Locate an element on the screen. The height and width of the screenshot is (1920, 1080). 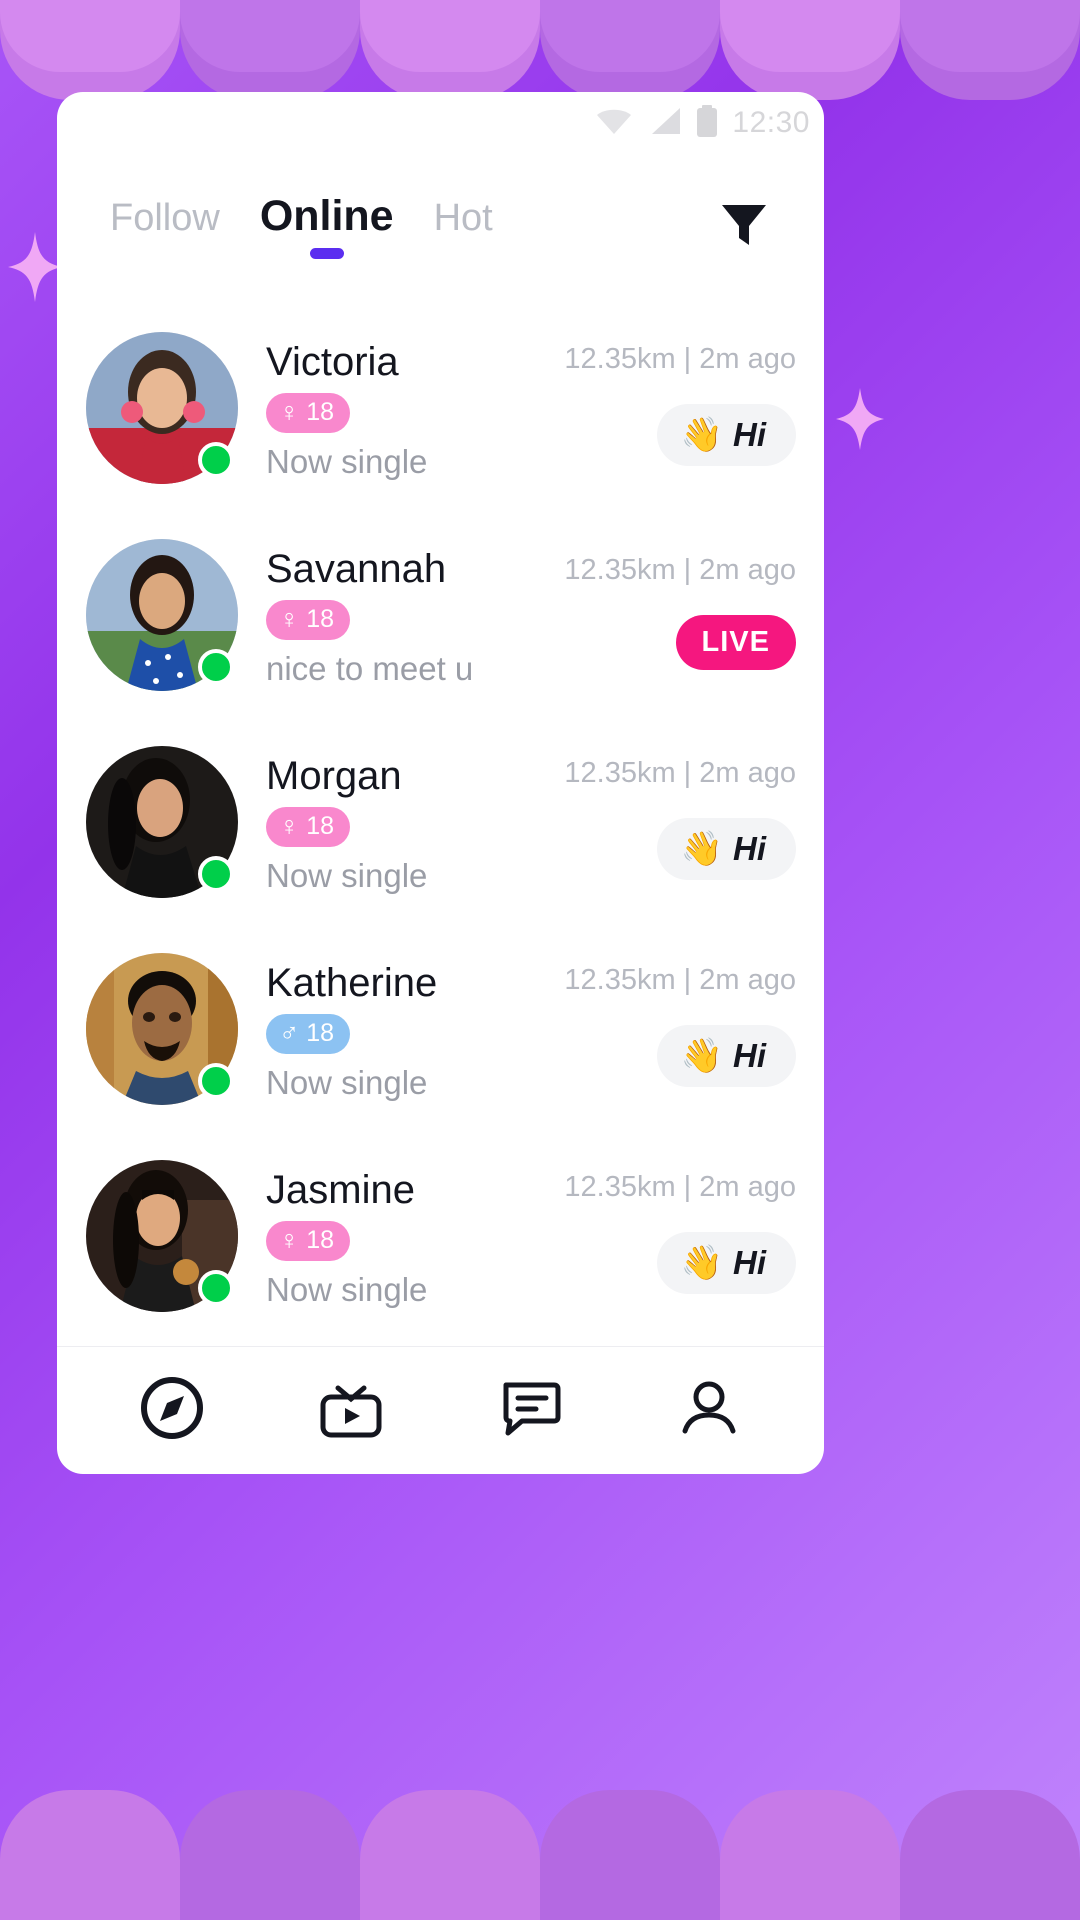
status-bar: 12:30 is located at coordinates (440, 123).